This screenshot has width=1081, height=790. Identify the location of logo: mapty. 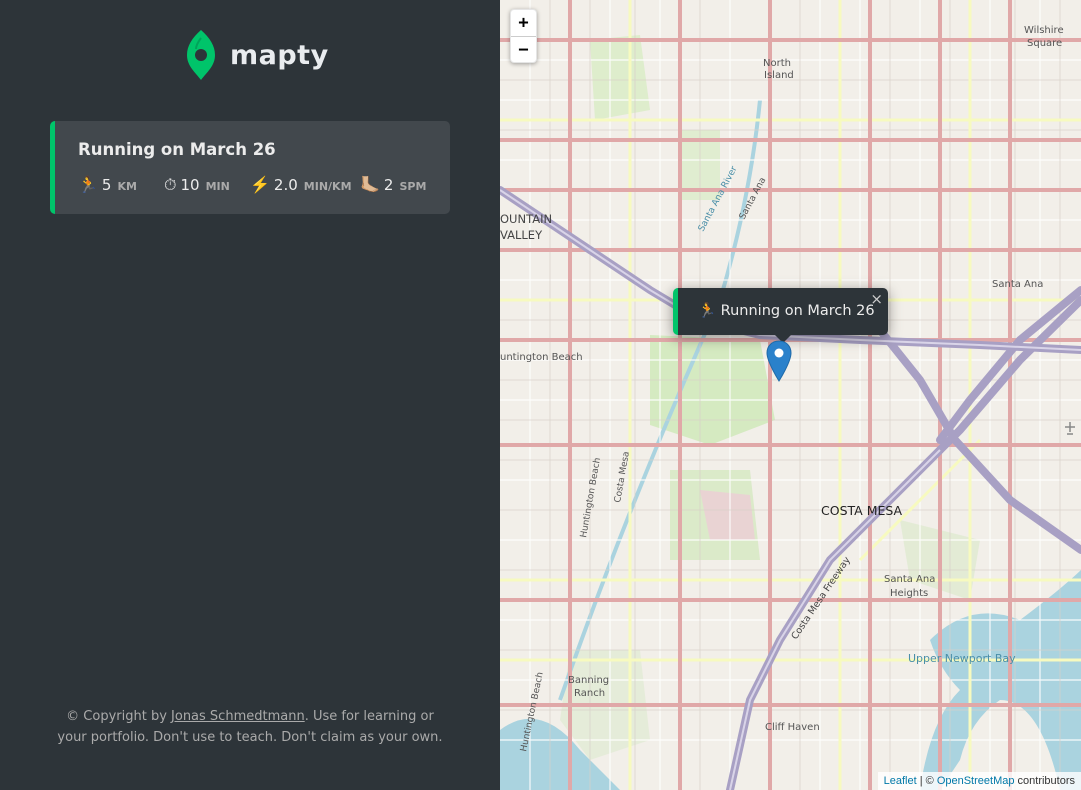
(257, 55).